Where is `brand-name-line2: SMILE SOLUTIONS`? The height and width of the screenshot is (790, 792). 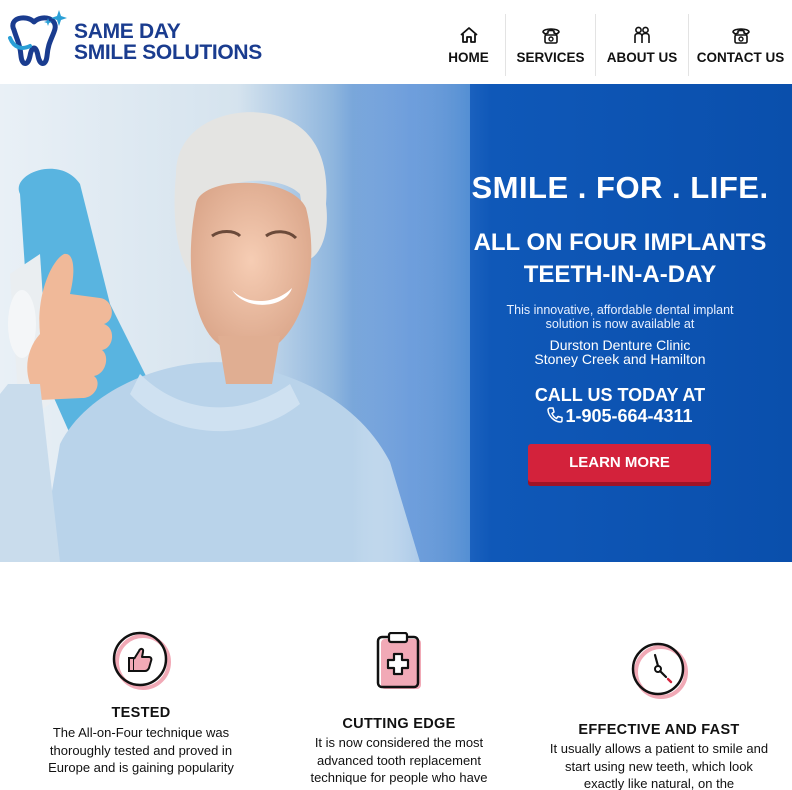
brand-name-line2: SMILE SOLUTIONS is located at coordinates (168, 52).